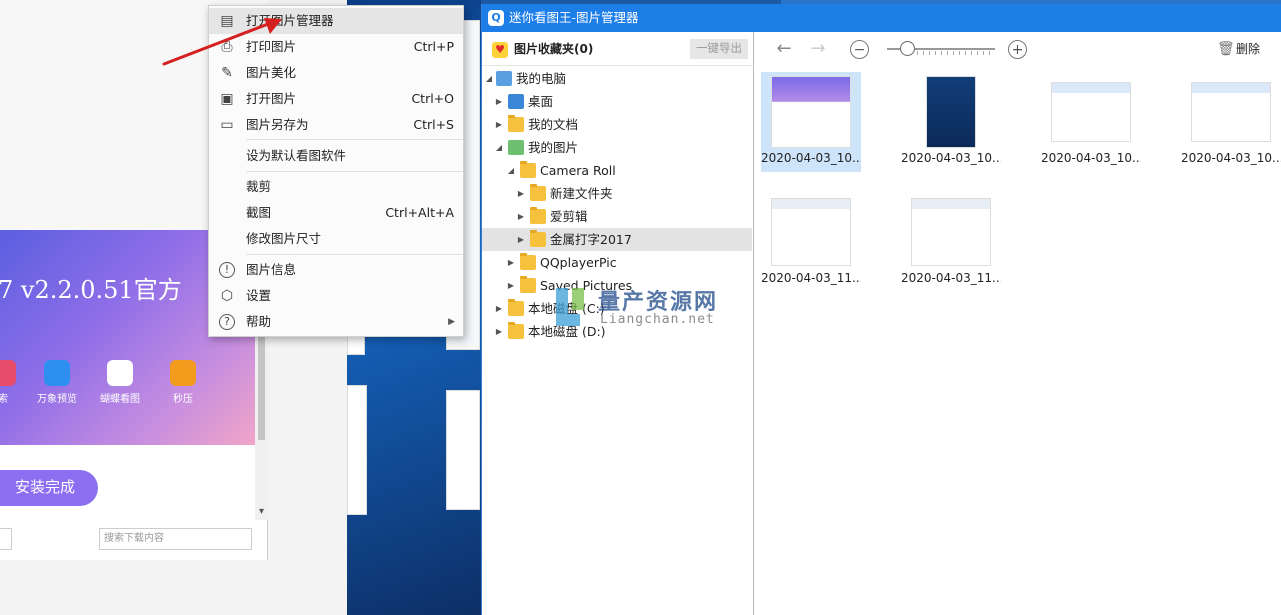 This screenshot has height=615, width=1281. Describe the element at coordinates (4, 399) in the screenshot. I see `app-label: 索` at that location.